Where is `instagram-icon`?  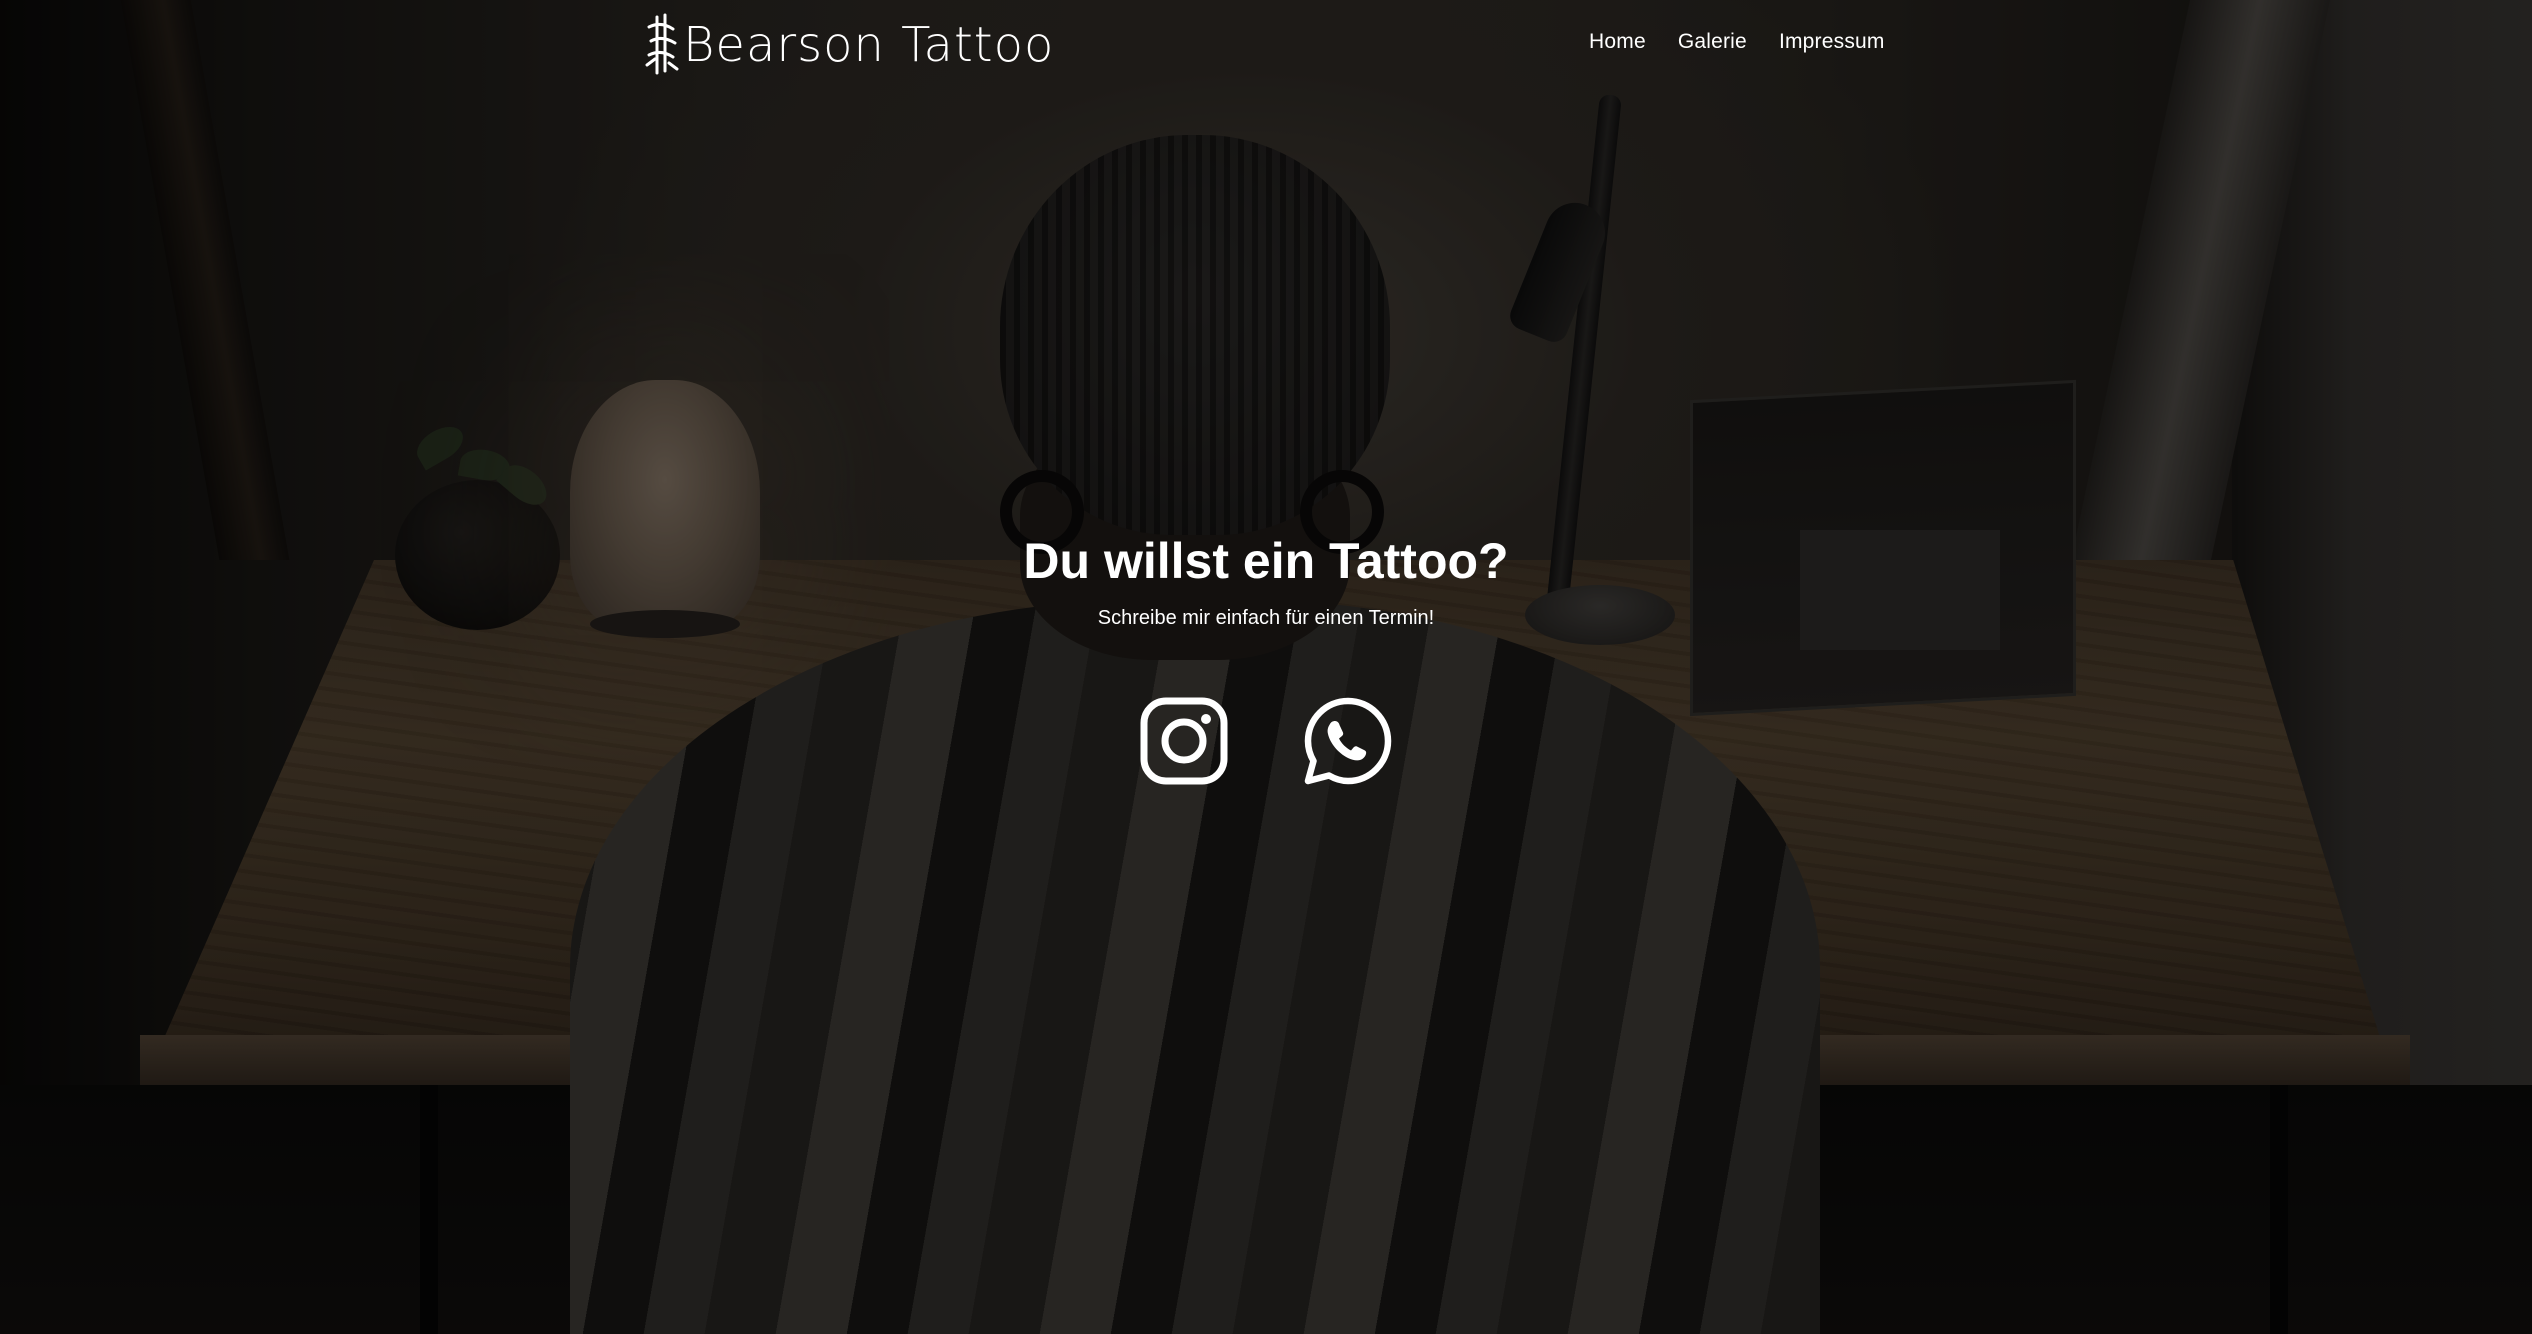
instagram-icon is located at coordinates (1184, 741).